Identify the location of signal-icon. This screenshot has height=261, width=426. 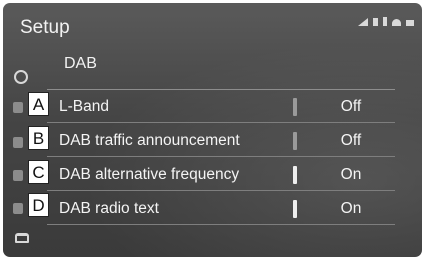
(363, 22).